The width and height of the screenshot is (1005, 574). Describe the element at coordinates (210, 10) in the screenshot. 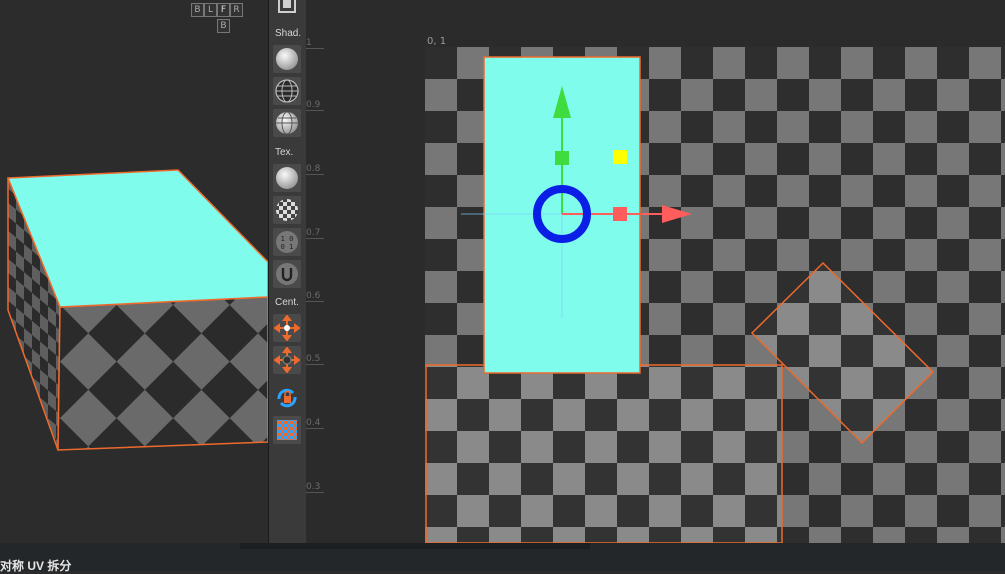

I see `viewcube-left: L` at that location.